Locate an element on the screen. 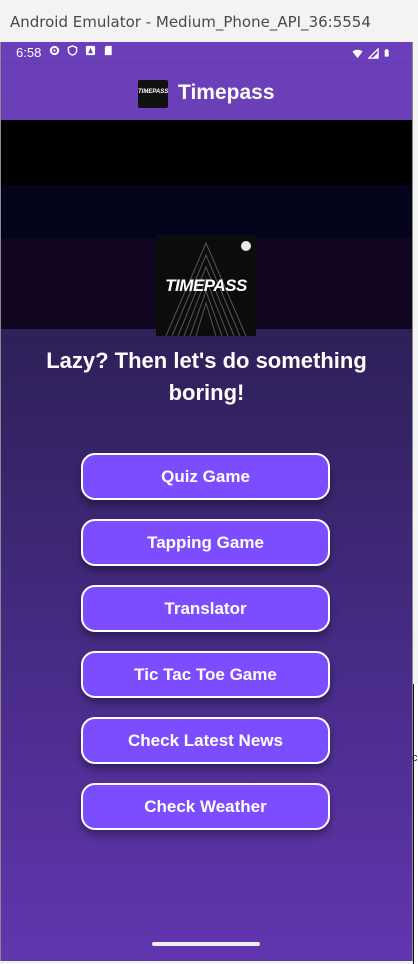  battery-icon is located at coordinates (386, 53).